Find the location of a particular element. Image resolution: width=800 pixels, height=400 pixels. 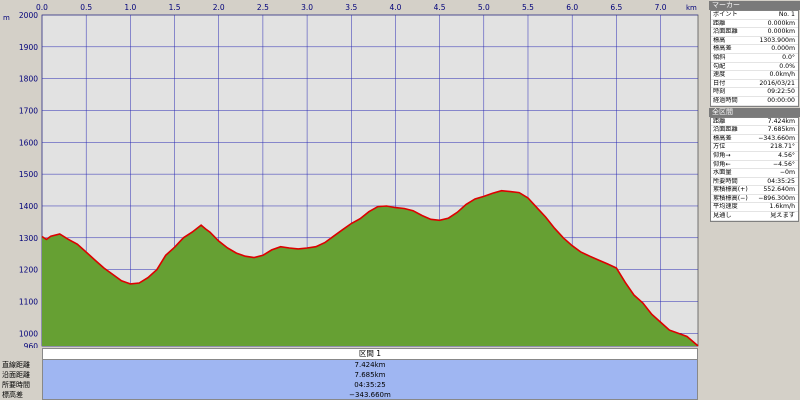

x-tick-label: 2.0 is located at coordinates (219, 7).